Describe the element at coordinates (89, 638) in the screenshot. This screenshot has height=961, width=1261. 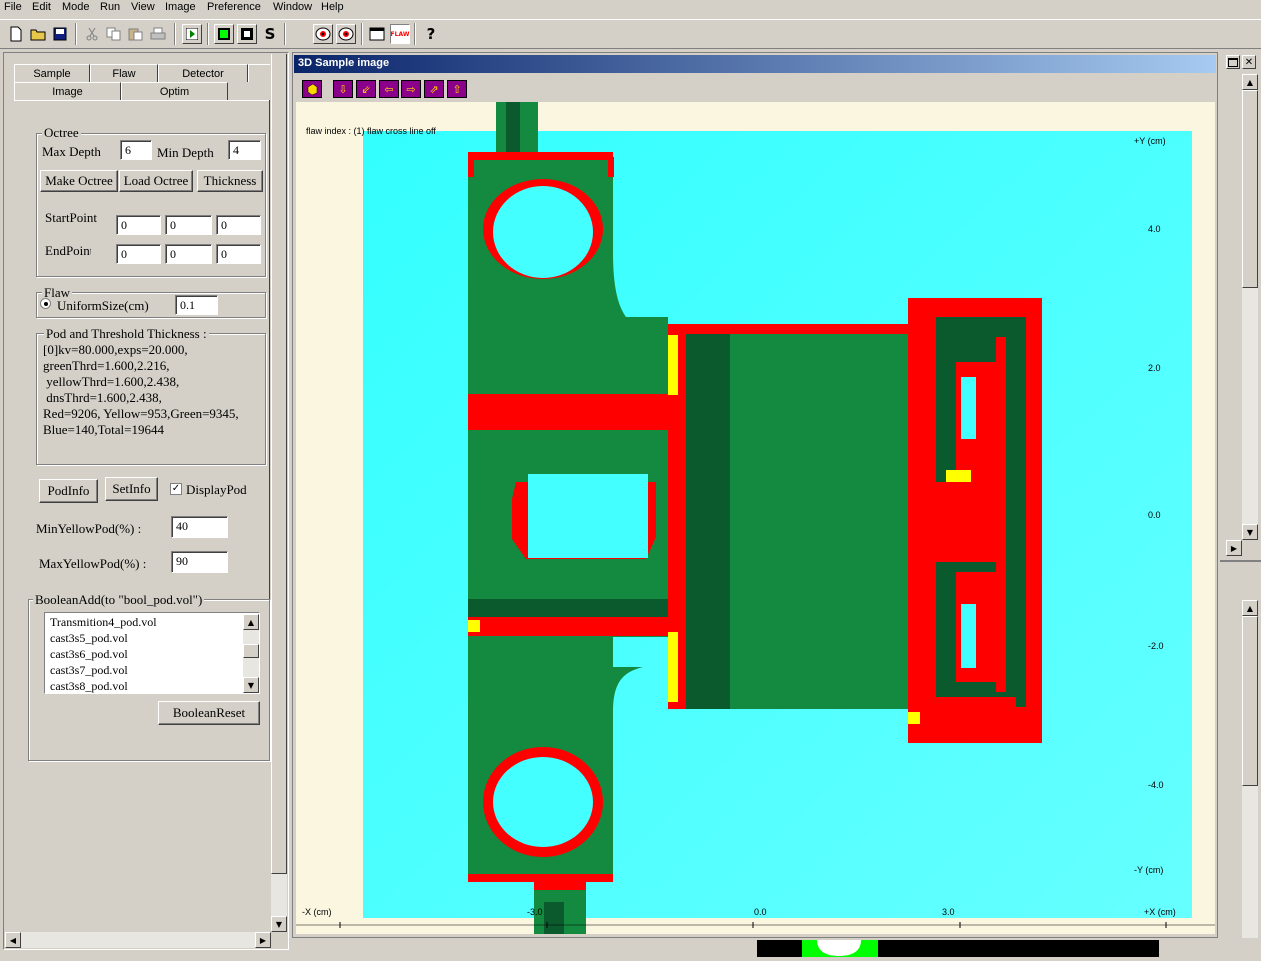
I see `list-item: cast3s5_pod.vol` at that location.